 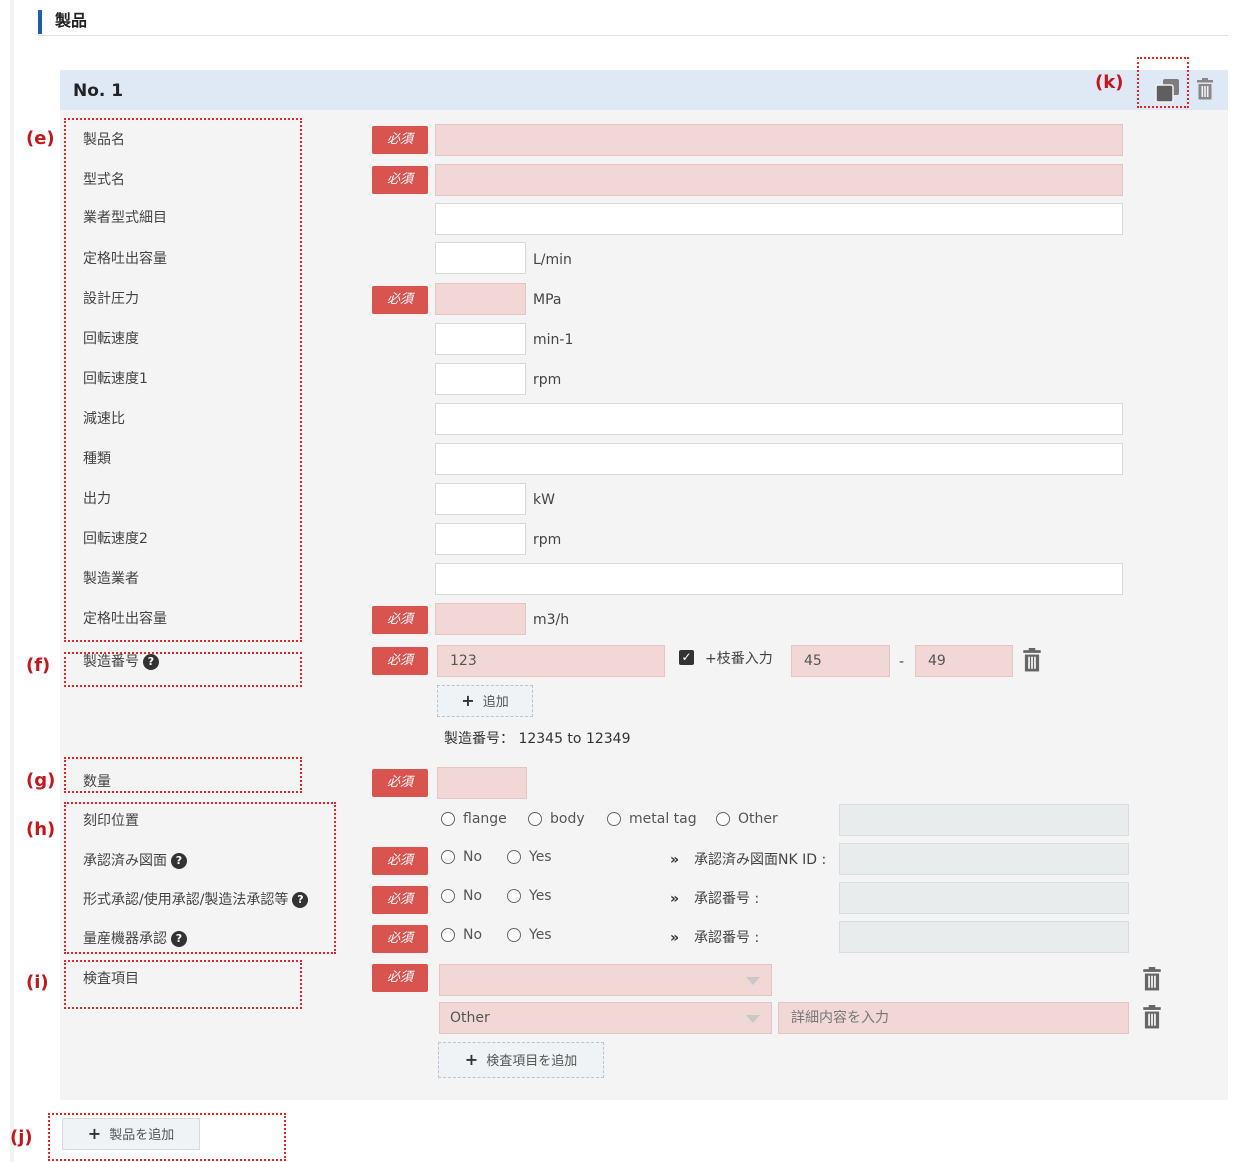 What do you see at coordinates (38, 665) in the screenshot?
I see `callout-label-f: (f)` at bounding box center [38, 665].